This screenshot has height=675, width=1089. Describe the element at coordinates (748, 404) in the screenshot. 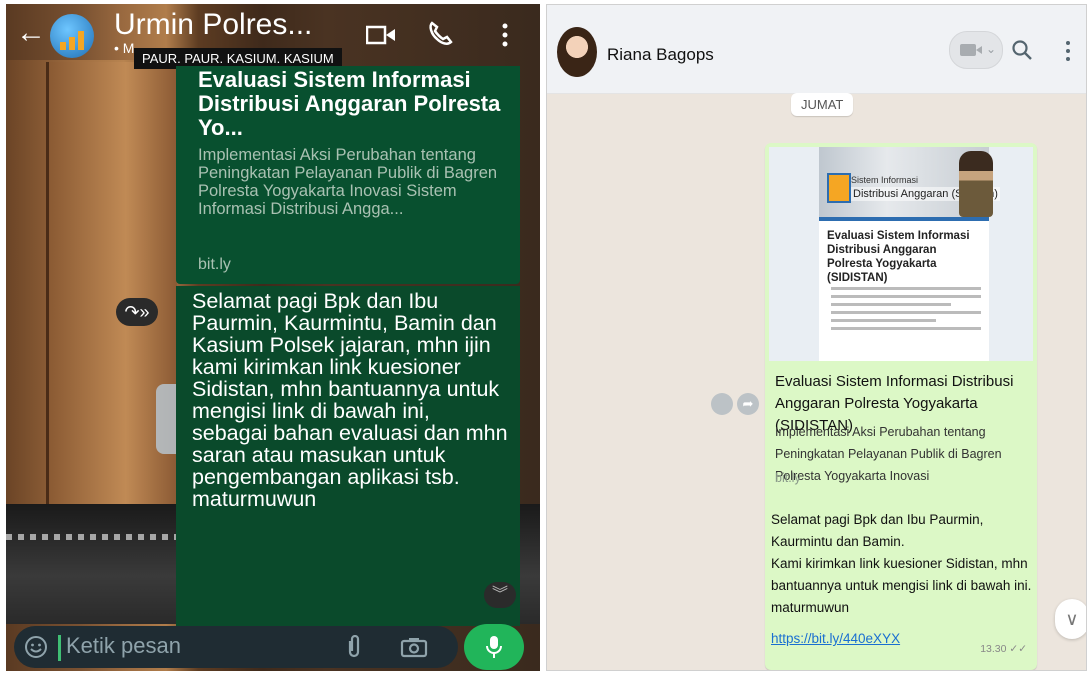

I see `forward-icon: ➦` at that location.